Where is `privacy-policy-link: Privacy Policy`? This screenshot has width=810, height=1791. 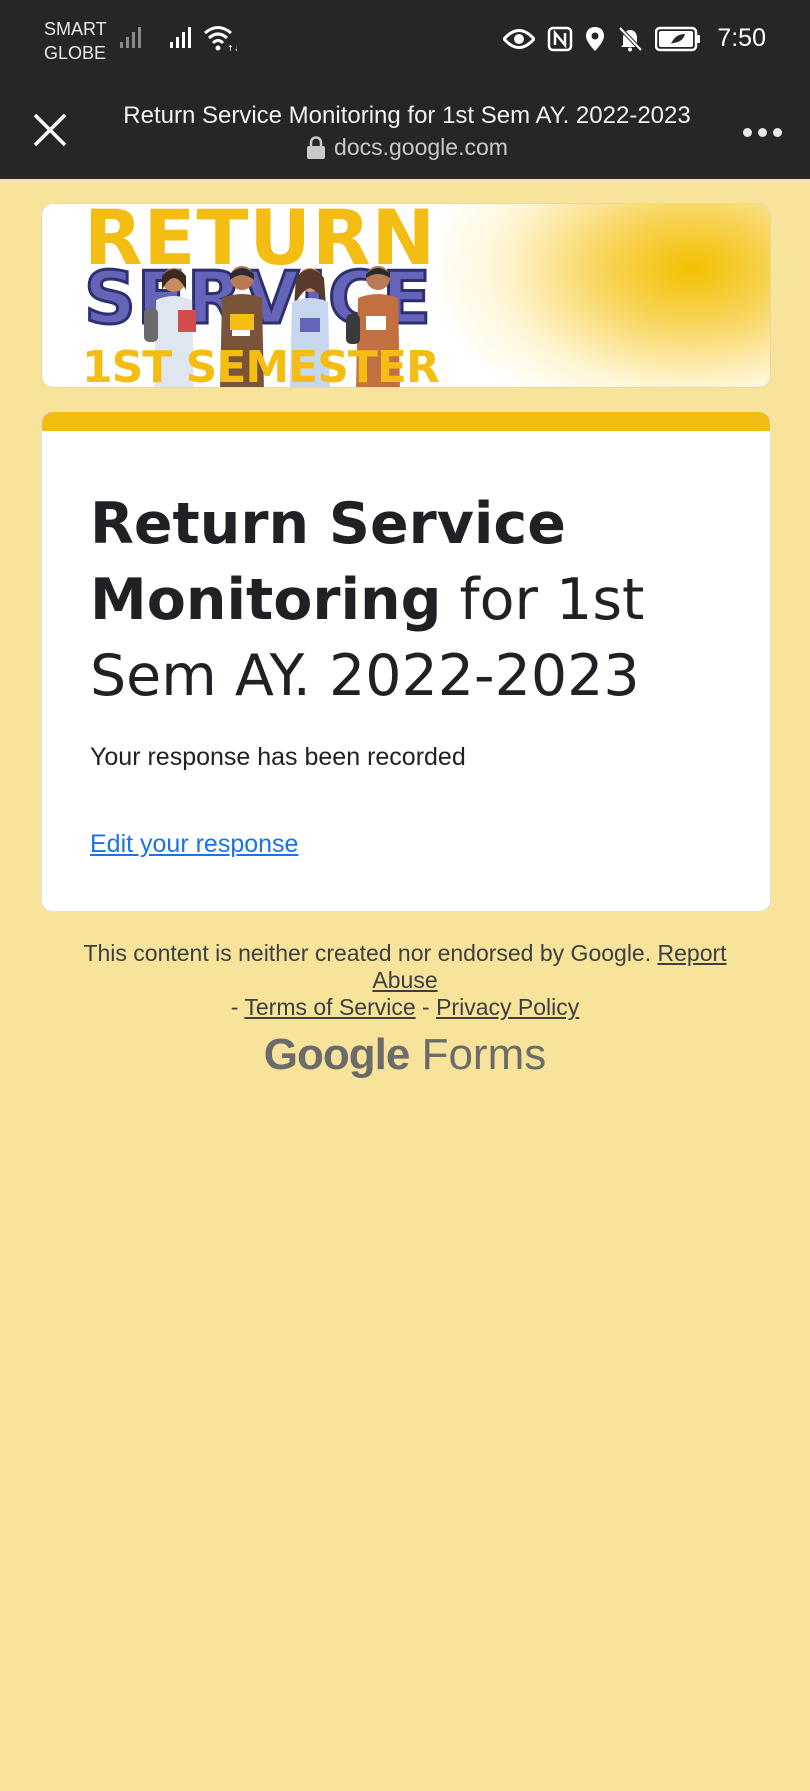 privacy-policy-link: Privacy Policy is located at coordinates (507, 1007).